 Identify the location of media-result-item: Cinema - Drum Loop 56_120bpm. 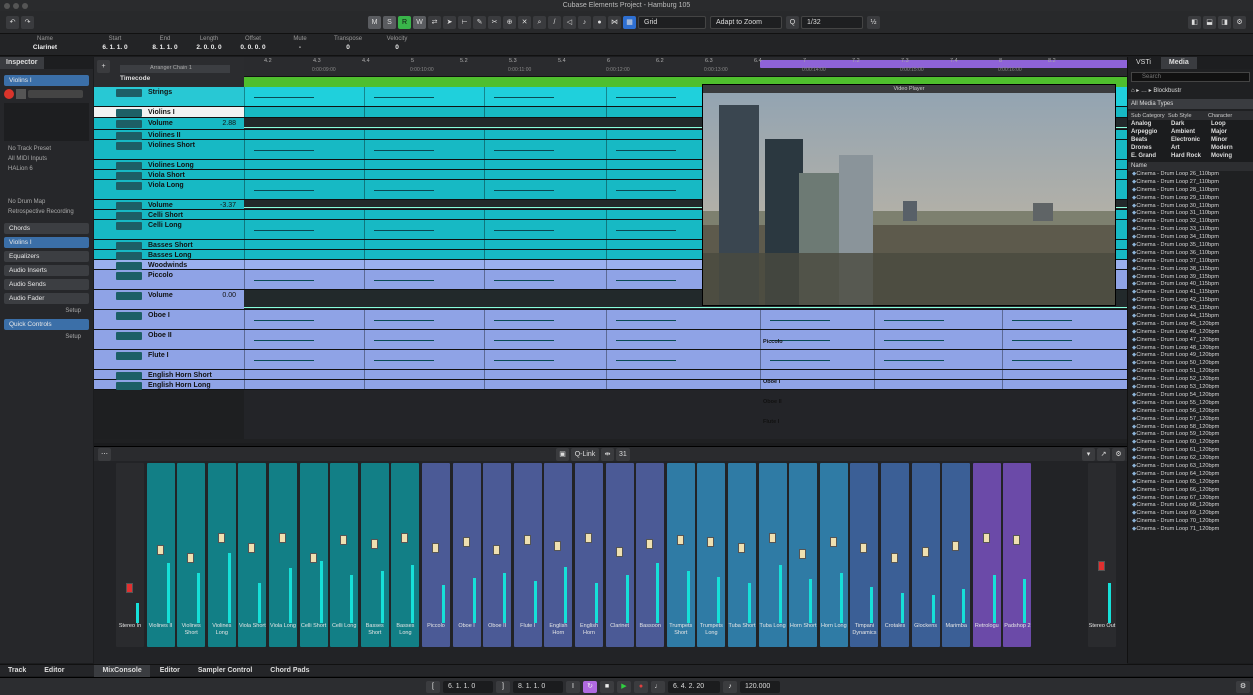
(1190, 412).